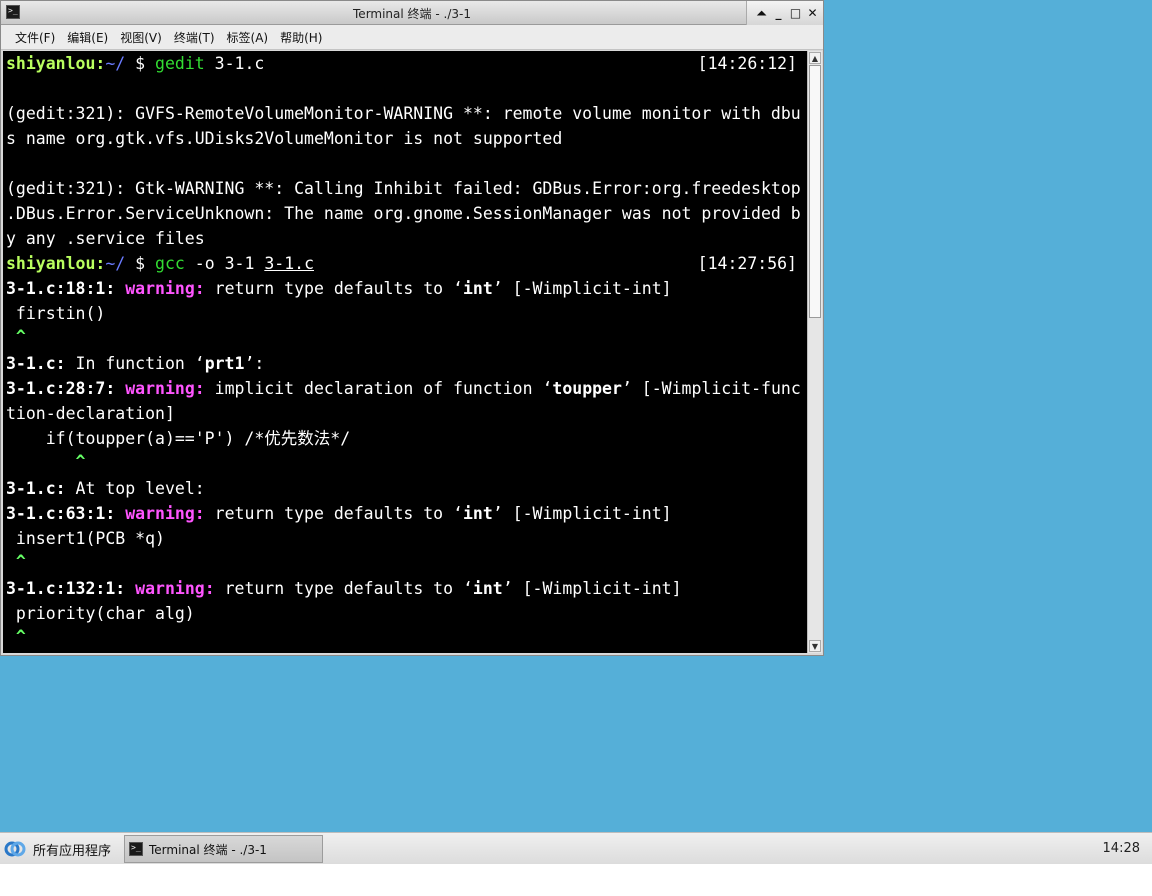 Image resolution: width=1152 pixels, height=896 pixels. I want to click on applications-menu-icon, so click(15, 849).